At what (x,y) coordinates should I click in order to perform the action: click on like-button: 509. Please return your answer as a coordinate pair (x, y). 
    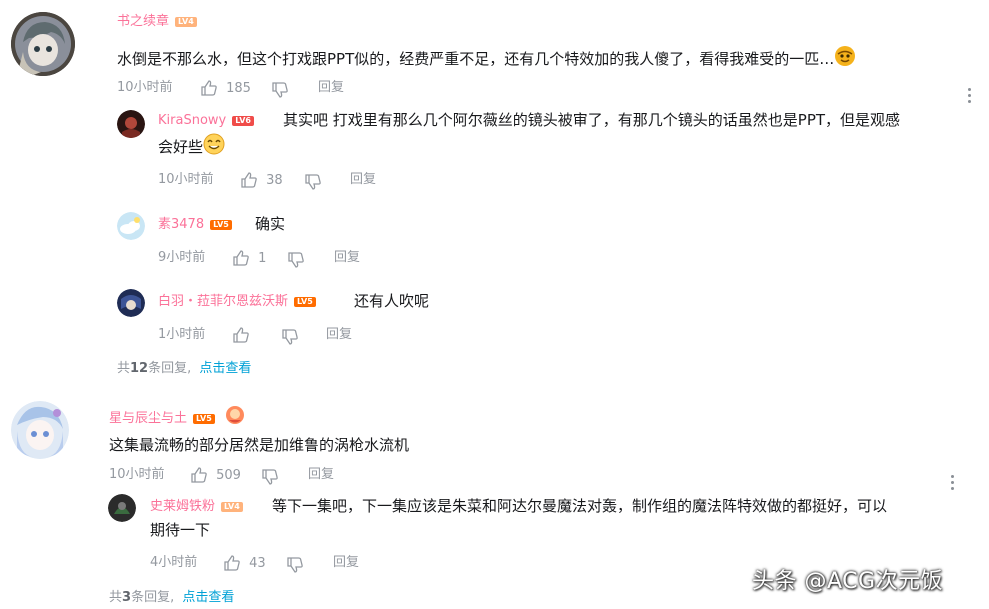
    Looking at the image, I should click on (215, 475).